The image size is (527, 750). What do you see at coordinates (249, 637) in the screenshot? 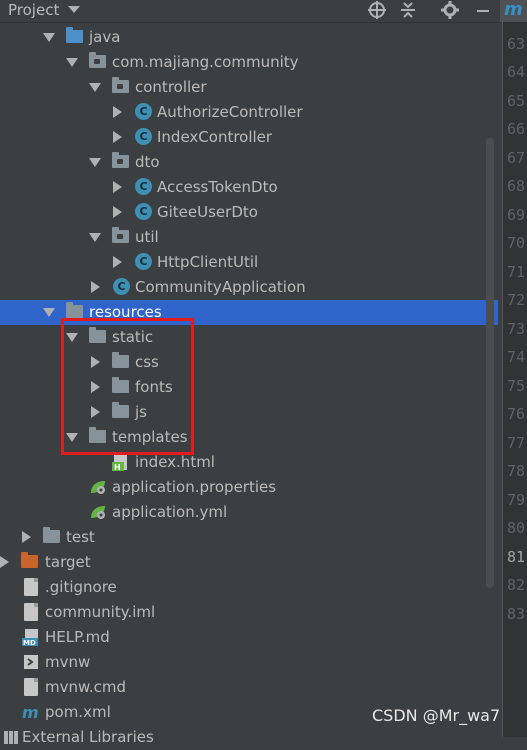
I see `tree-item-help-md: MD HELP.md` at bounding box center [249, 637].